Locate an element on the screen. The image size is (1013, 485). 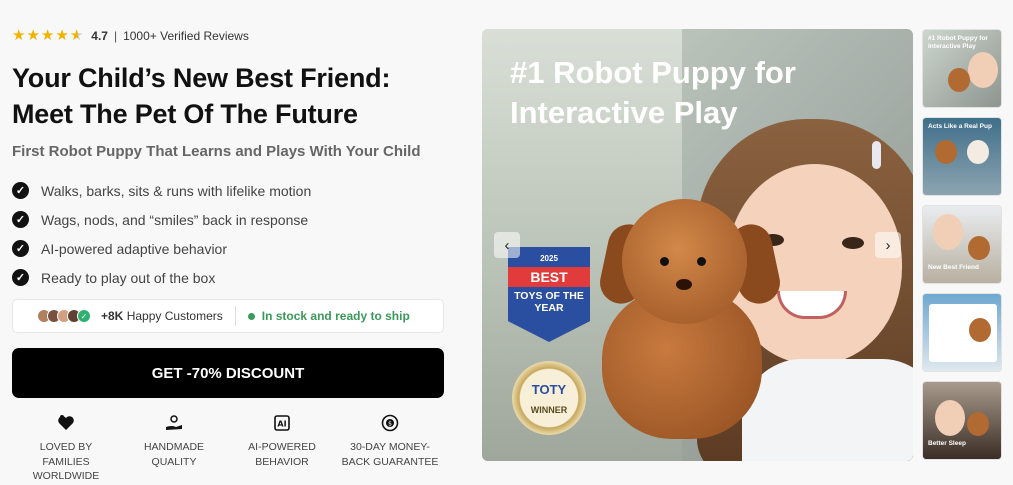
star-rating: ★ ★ ★ ★ ★ is located at coordinates (47, 35).